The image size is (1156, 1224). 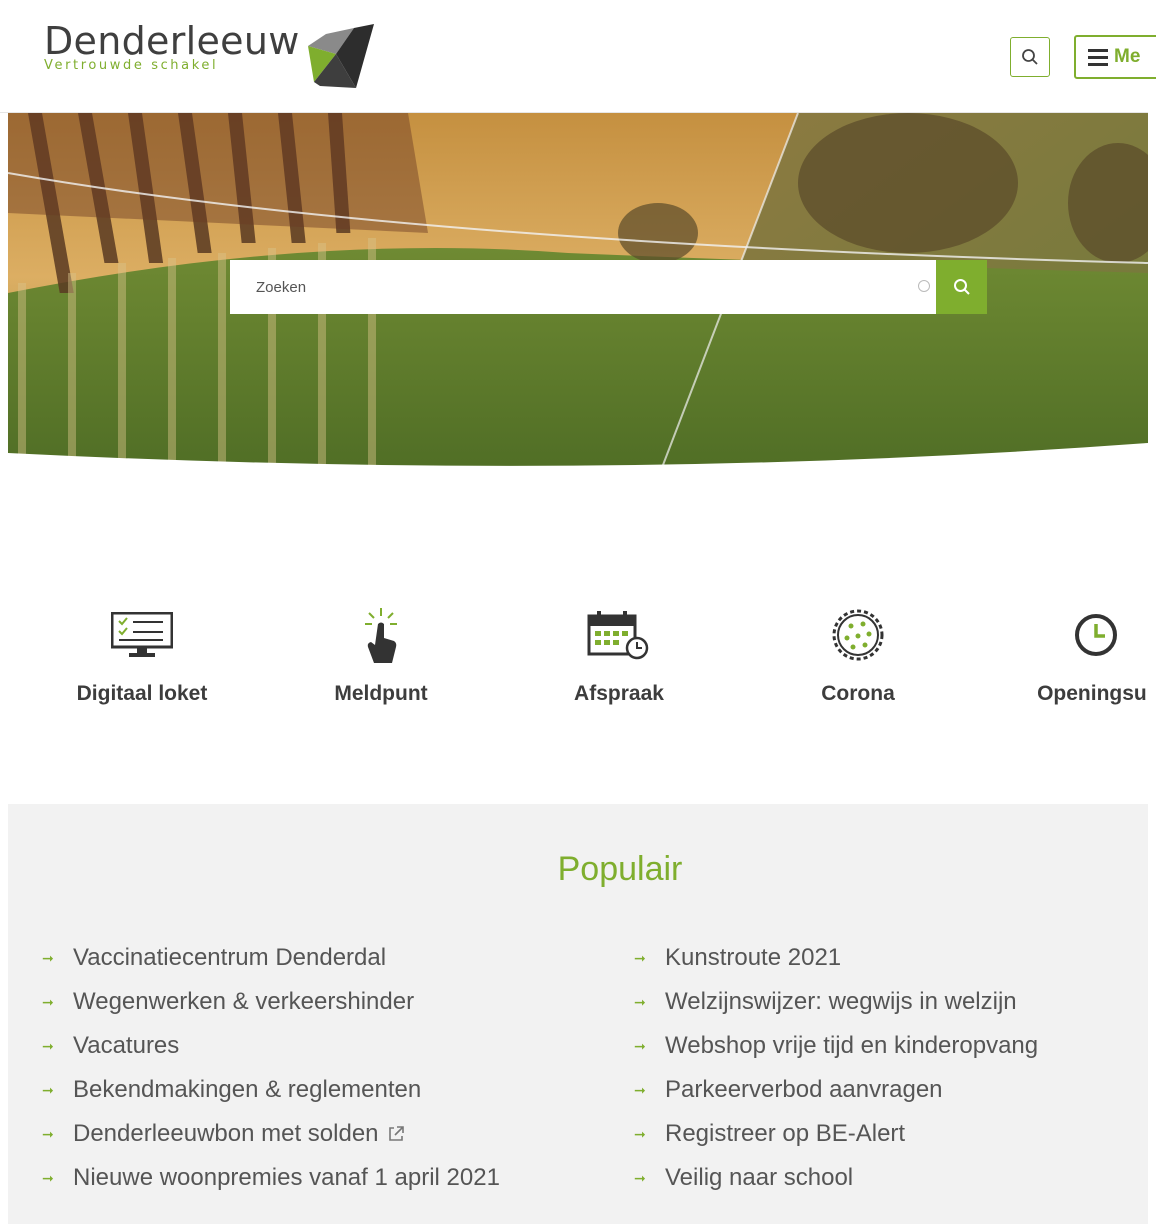 I want to click on quick-link-corona: Corona, so click(x=858, y=653).